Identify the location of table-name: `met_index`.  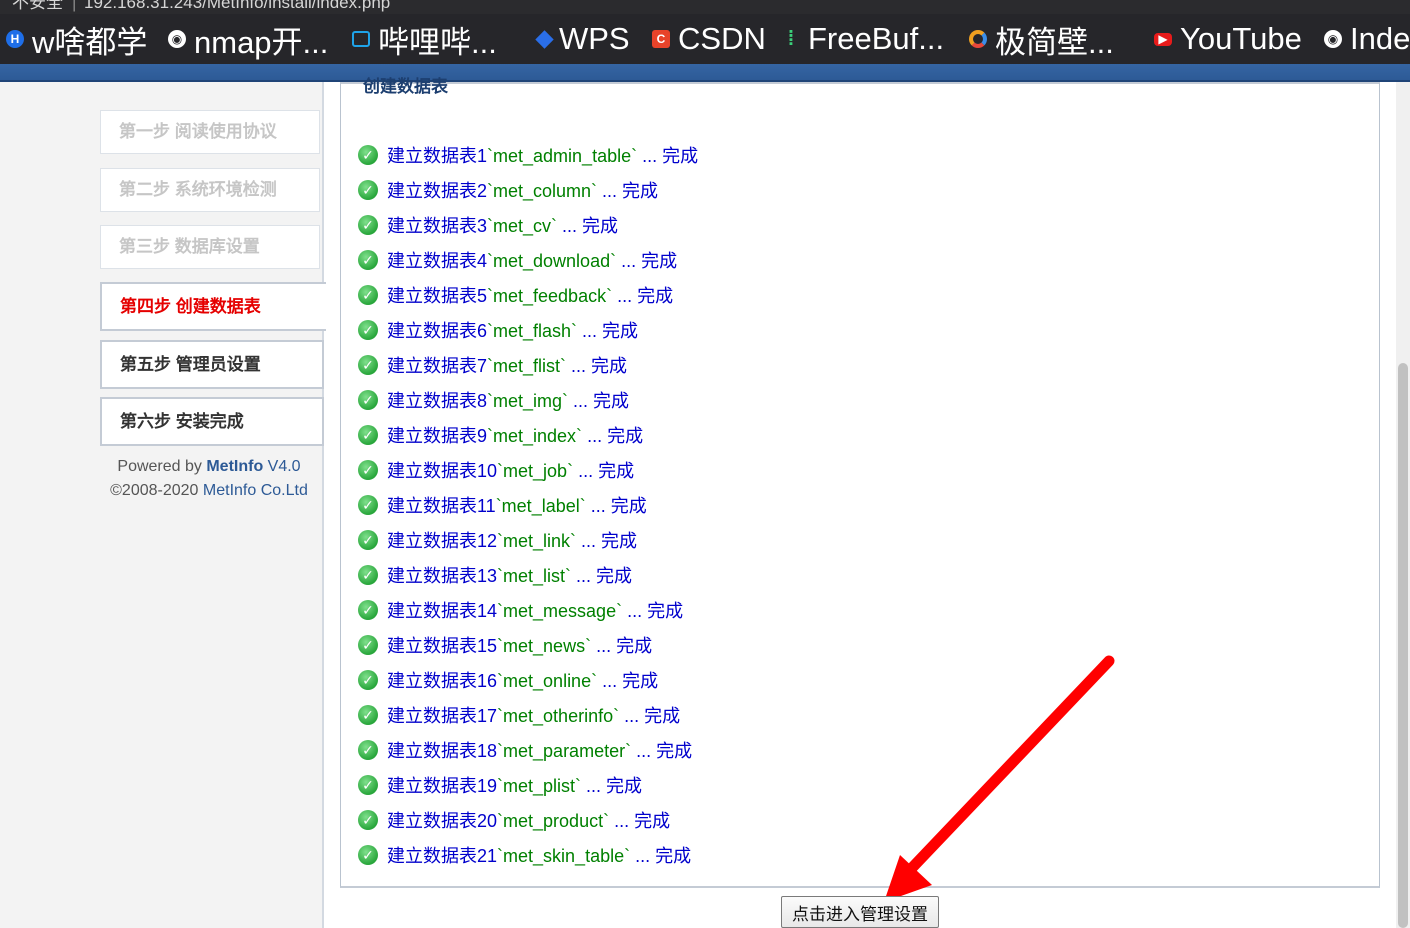
(535, 436).